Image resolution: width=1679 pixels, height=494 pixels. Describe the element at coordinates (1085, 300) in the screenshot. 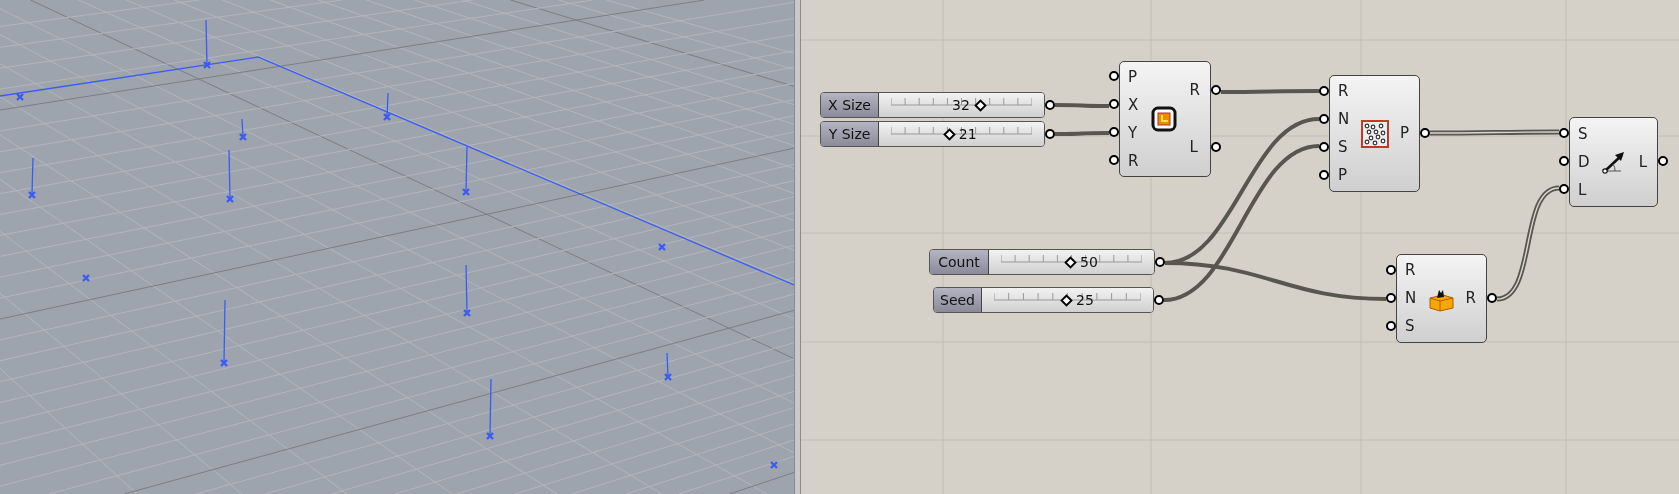

I see `slider-value: 25` at that location.